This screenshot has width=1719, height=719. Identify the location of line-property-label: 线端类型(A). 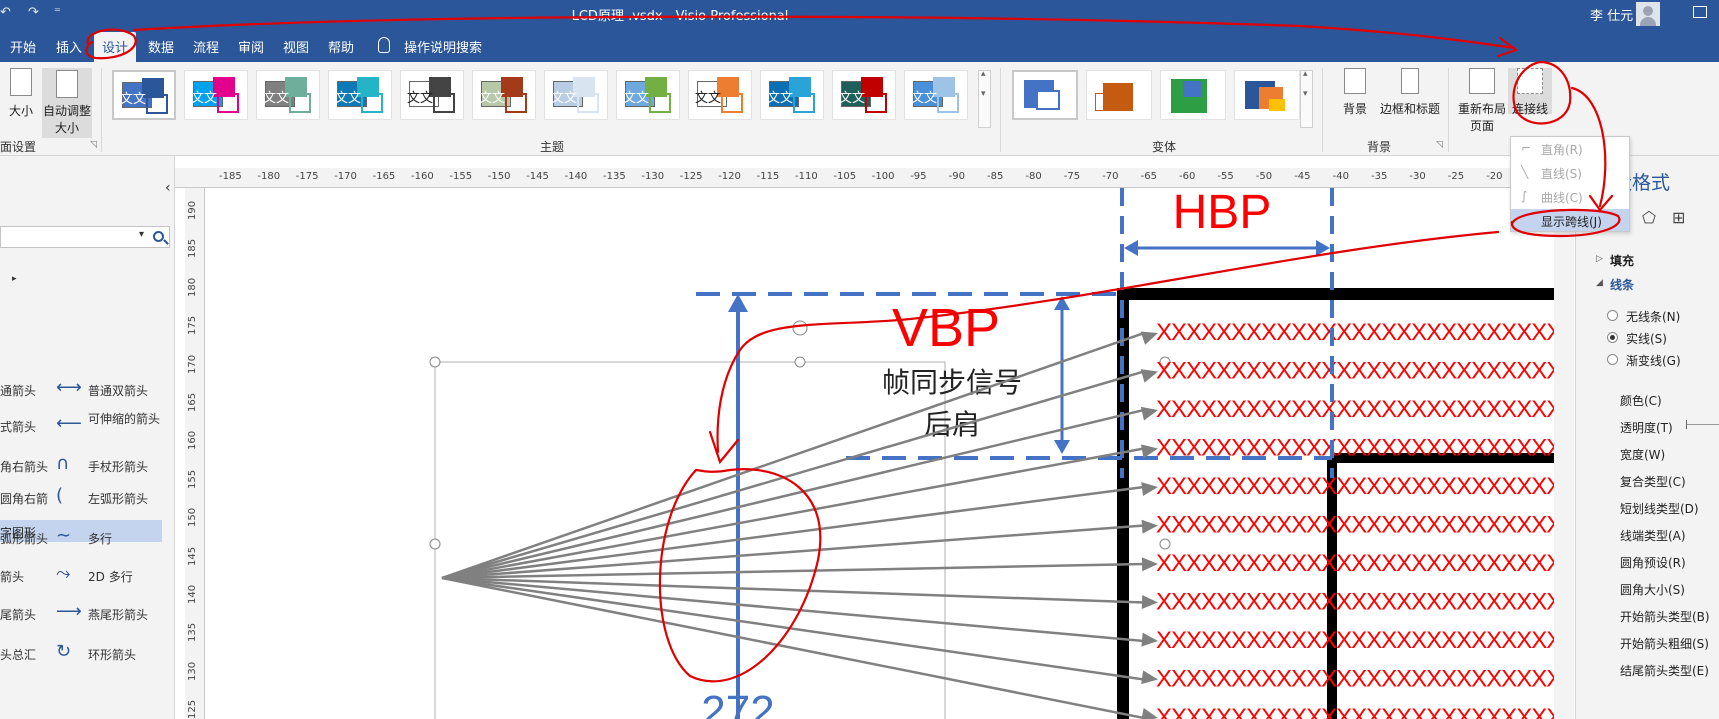
(1653, 535).